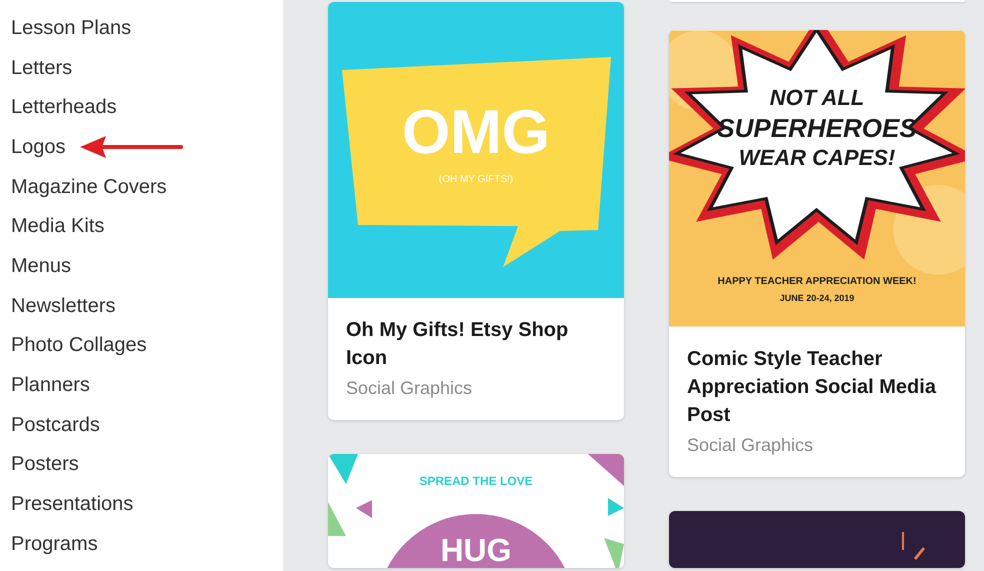 The height and width of the screenshot is (571, 984). I want to click on tagline-text: SPREAD THE LOVE, so click(476, 481).